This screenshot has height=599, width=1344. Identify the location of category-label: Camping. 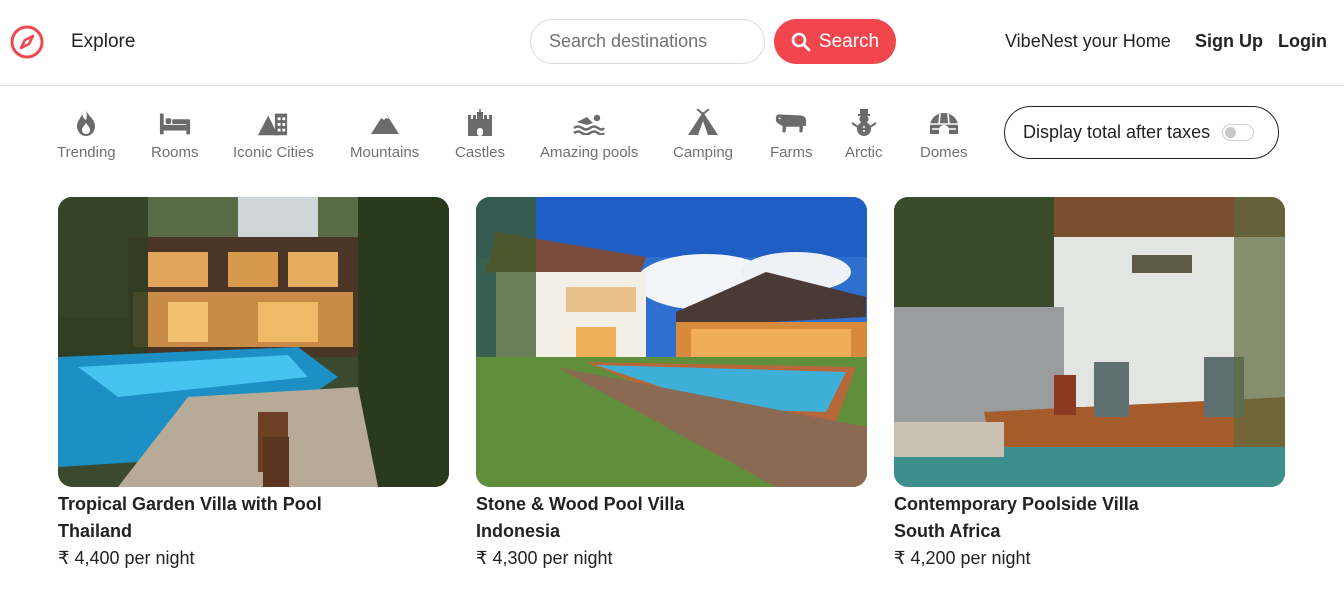
(703, 152).